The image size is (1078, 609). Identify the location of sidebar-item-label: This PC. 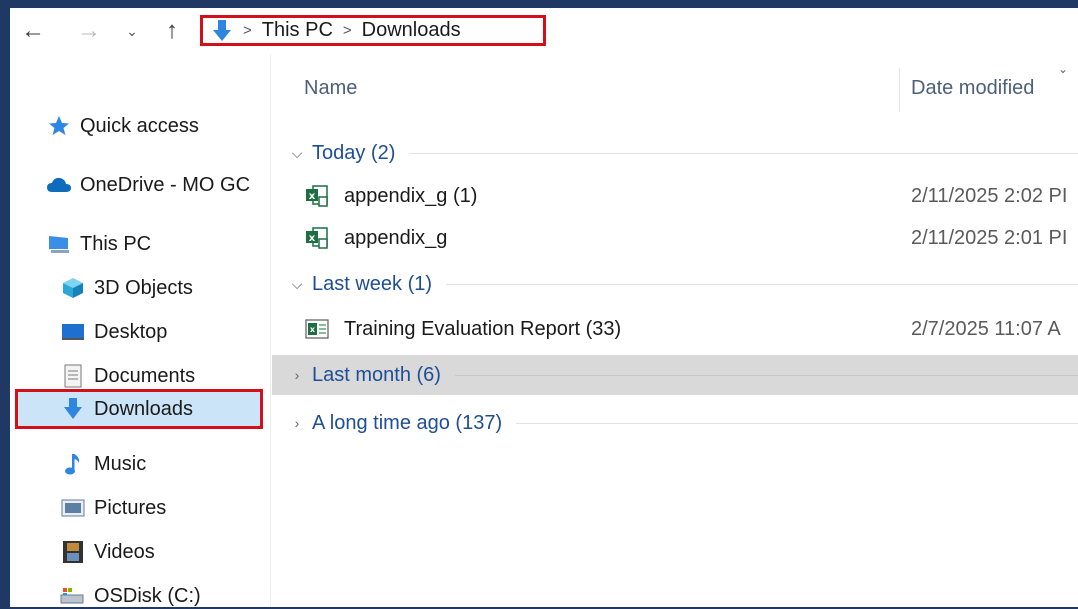
(116, 243).